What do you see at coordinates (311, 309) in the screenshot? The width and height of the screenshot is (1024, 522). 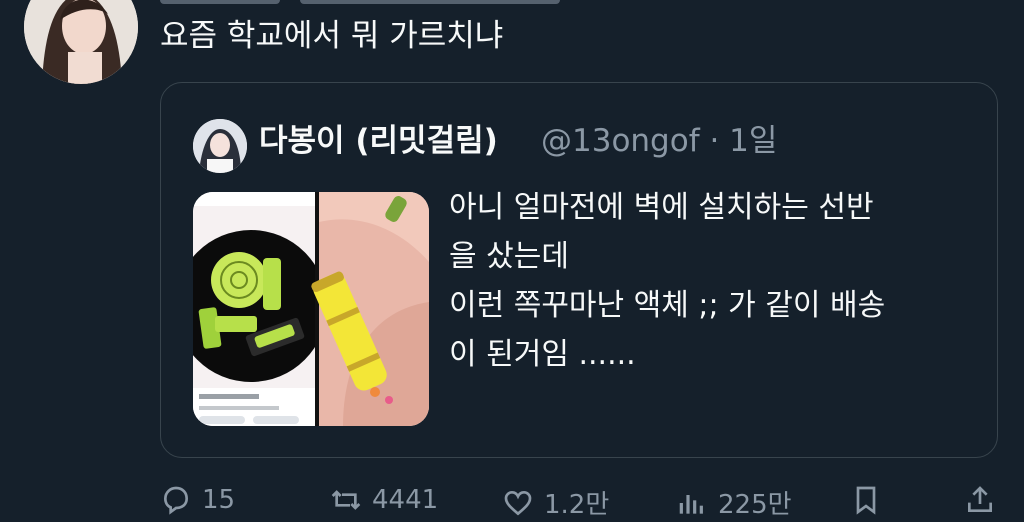 I see `quoted-media-image` at bounding box center [311, 309].